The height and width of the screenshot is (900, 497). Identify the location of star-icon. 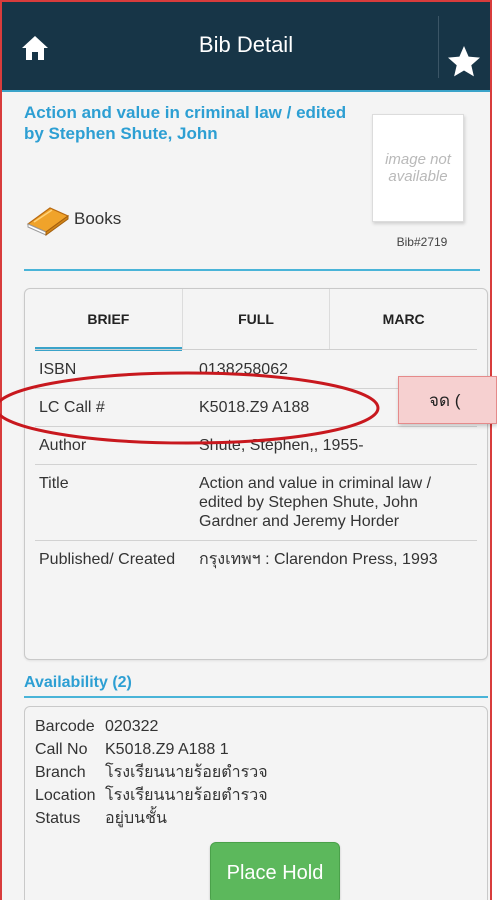
(464, 62).